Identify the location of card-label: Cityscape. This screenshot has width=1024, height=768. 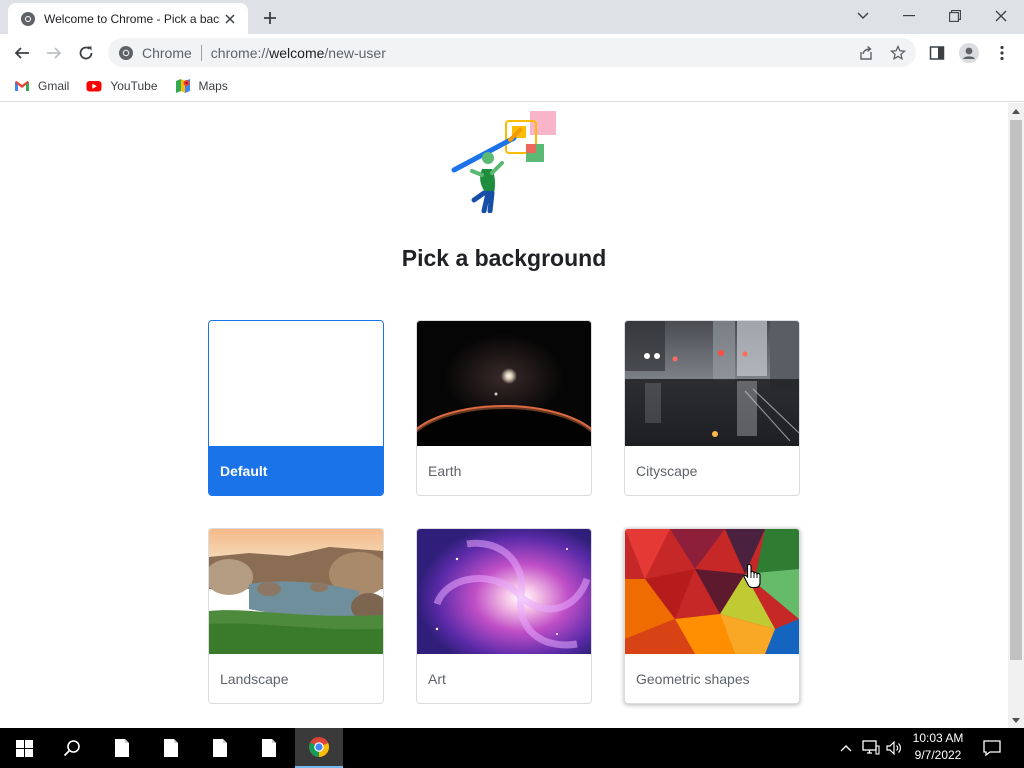
(667, 470).